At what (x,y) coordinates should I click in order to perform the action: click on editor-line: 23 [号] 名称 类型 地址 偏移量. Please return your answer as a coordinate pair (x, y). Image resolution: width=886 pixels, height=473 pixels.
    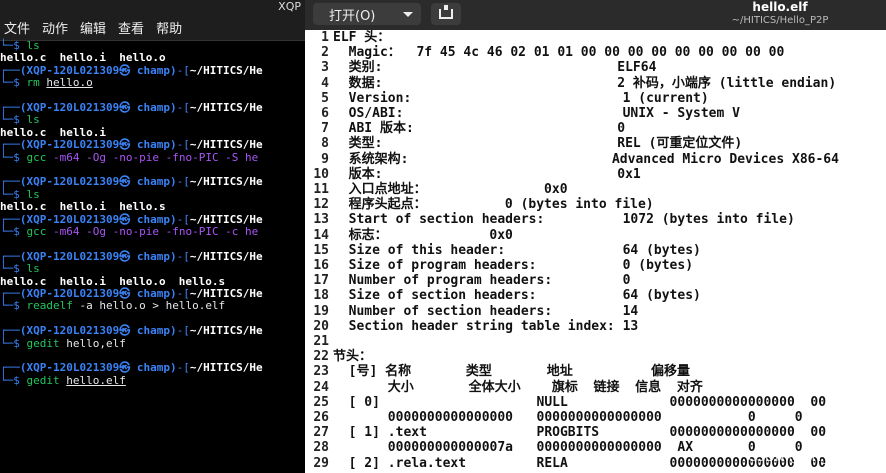
    Looking at the image, I should click on (497, 371).